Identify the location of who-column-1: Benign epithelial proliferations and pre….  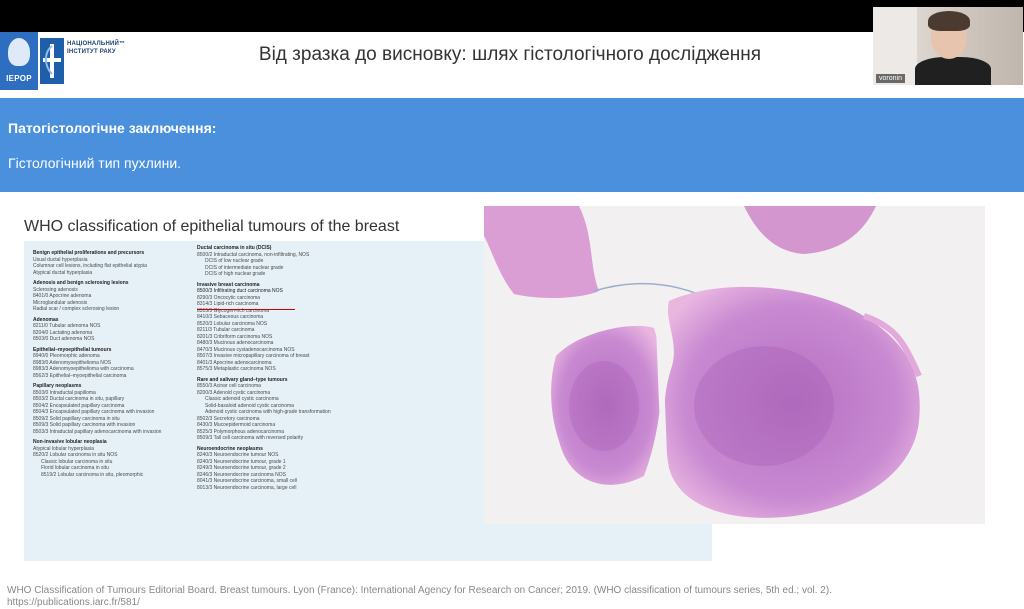
(118, 364).